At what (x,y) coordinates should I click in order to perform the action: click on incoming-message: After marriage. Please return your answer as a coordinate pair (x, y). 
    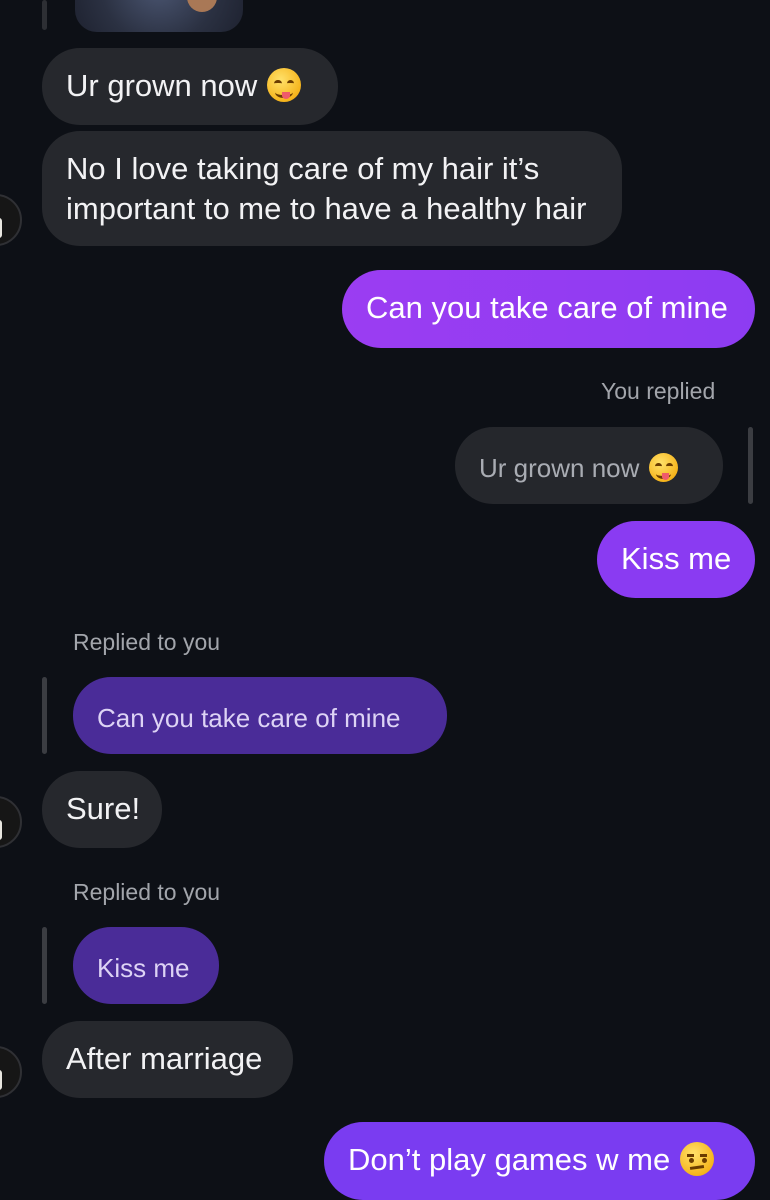
    Looking at the image, I should click on (167, 1059).